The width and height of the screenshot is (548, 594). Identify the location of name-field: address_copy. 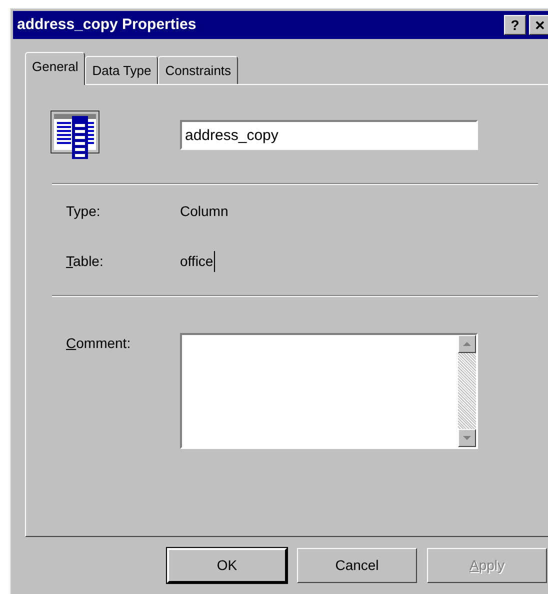
(329, 135).